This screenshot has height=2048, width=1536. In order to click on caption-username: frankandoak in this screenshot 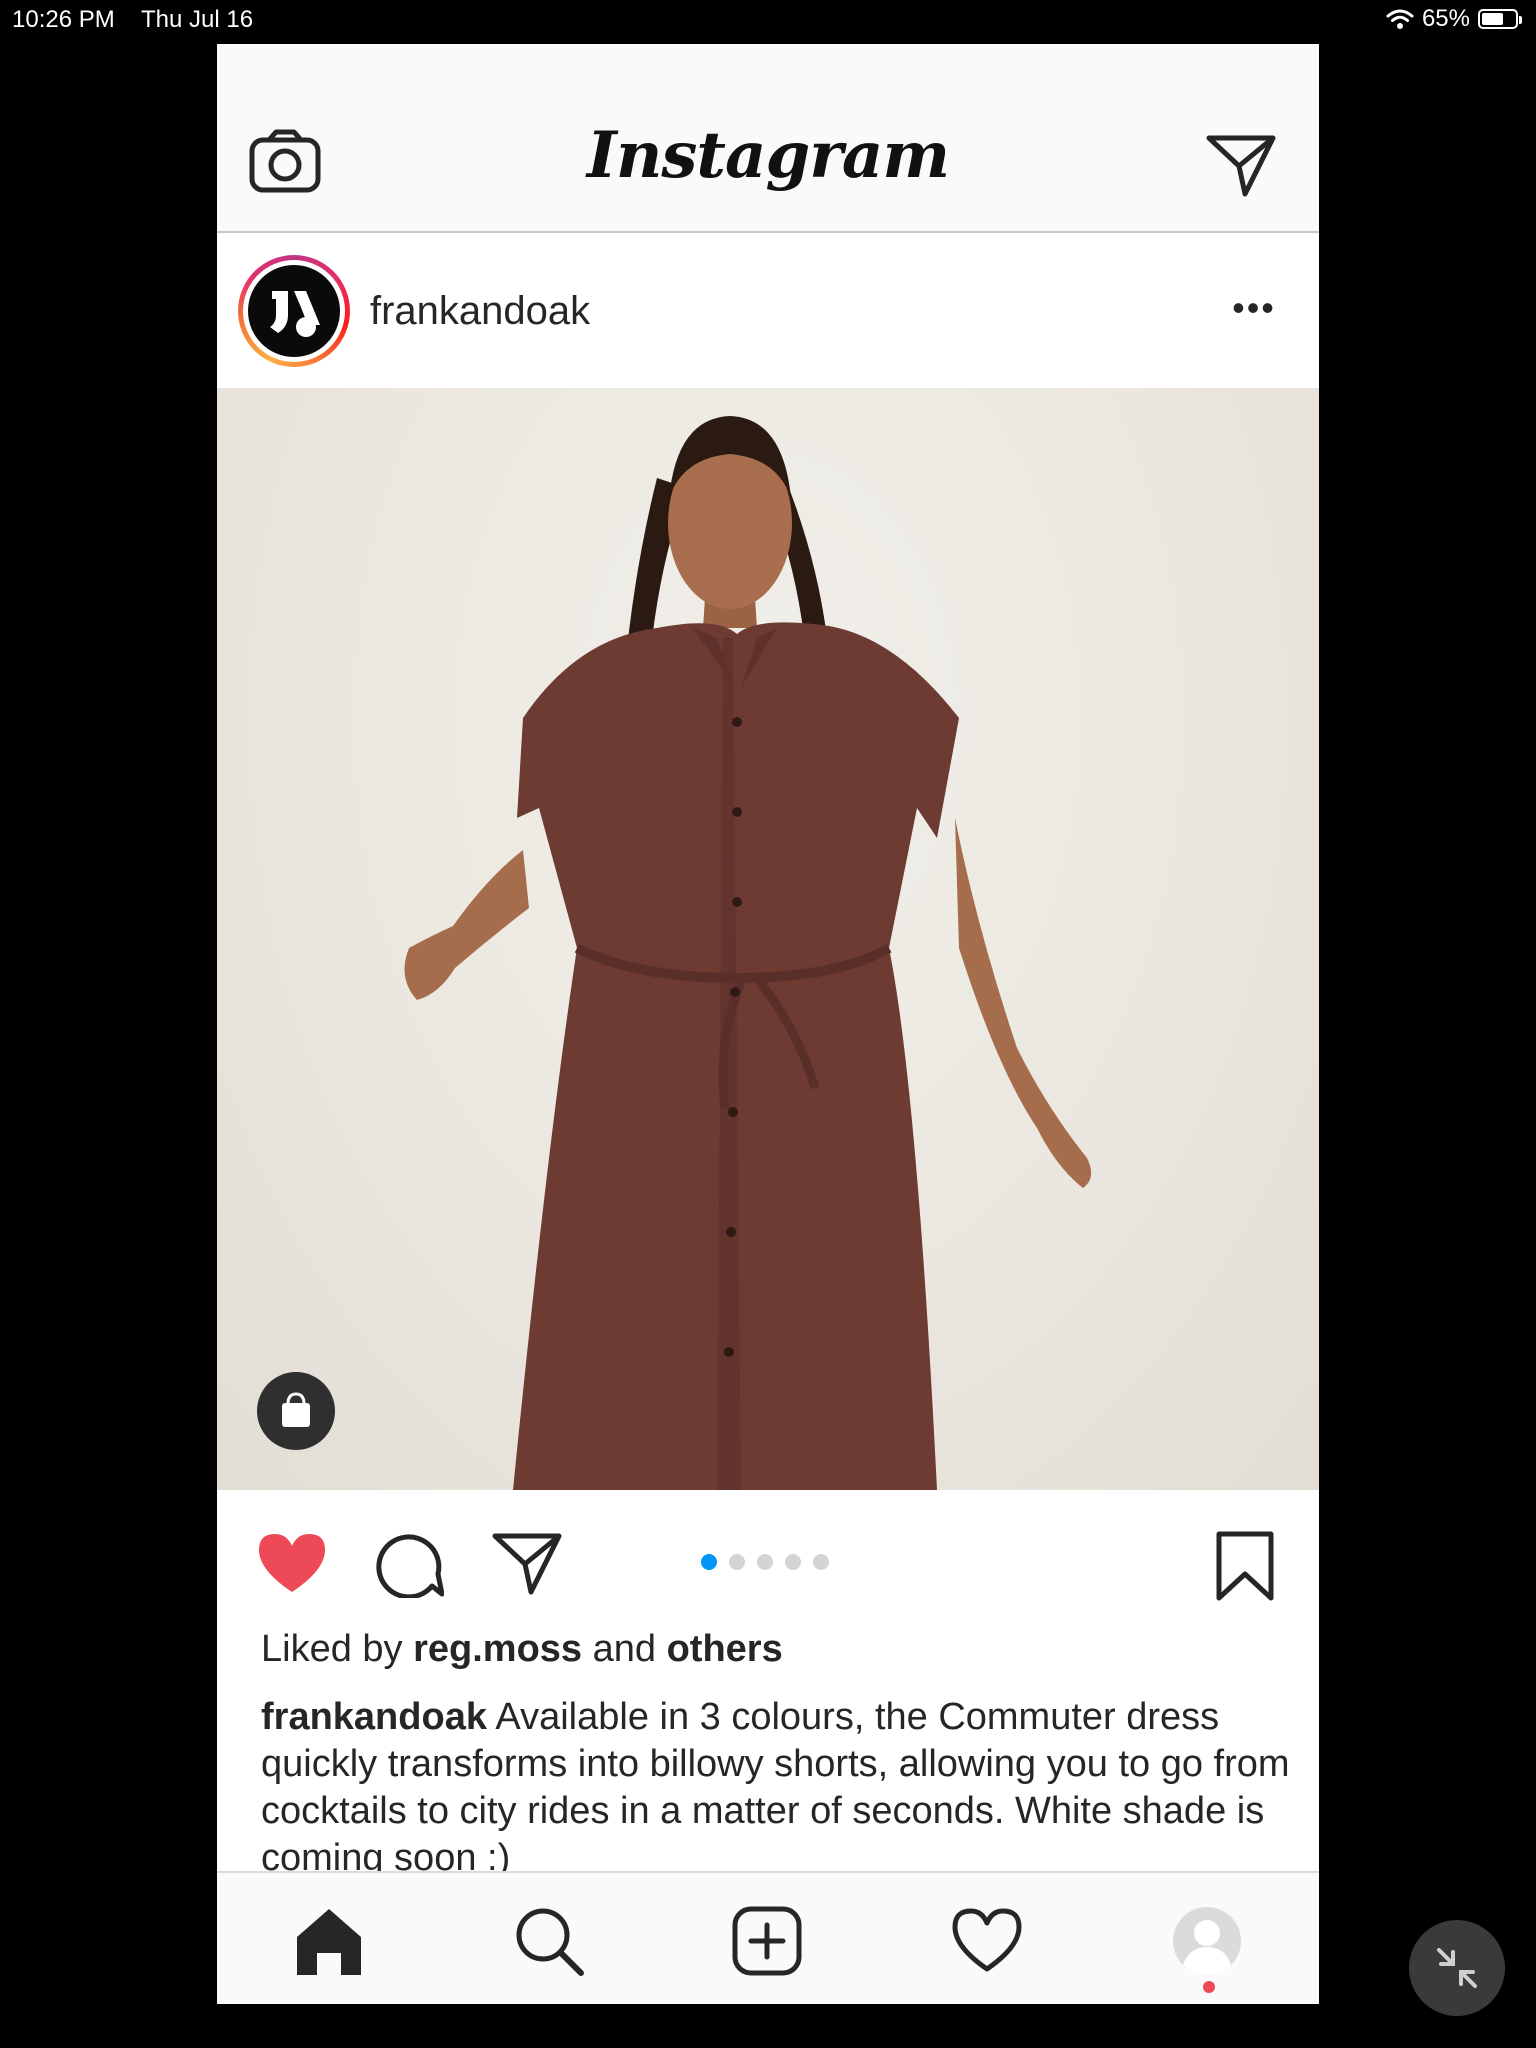, I will do `click(374, 1717)`.